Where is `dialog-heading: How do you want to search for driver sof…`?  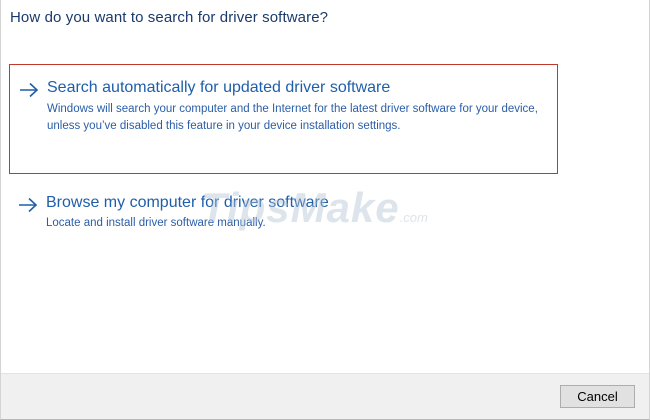 dialog-heading: How do you want to search for driver sof… is located at coordinates (169, 17).